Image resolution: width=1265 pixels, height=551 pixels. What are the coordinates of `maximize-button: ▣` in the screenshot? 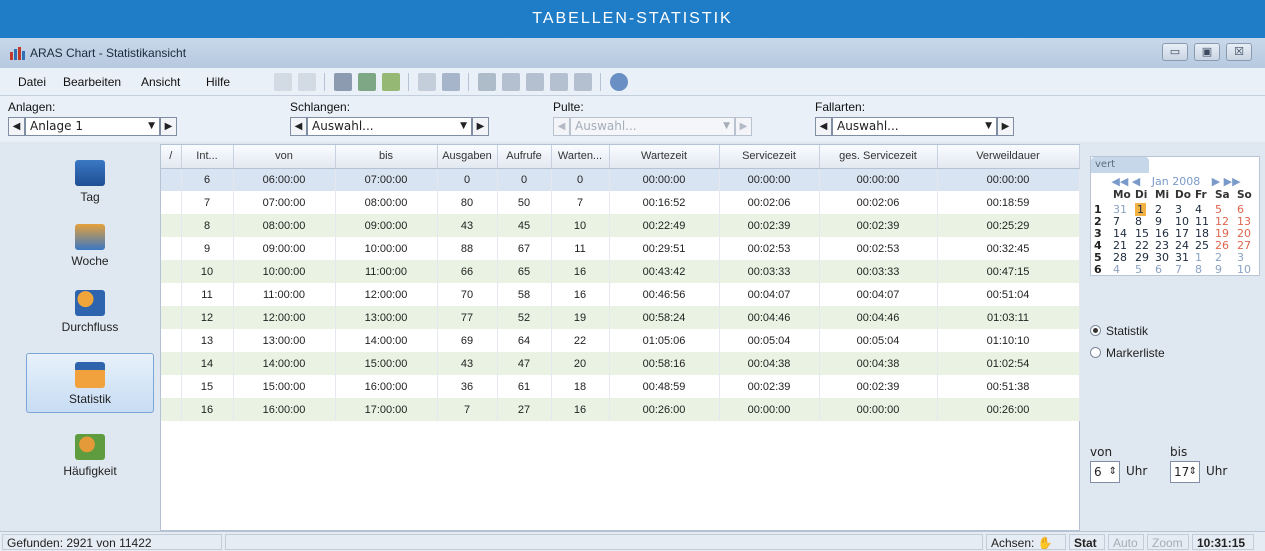 It's located at (1207, 52).